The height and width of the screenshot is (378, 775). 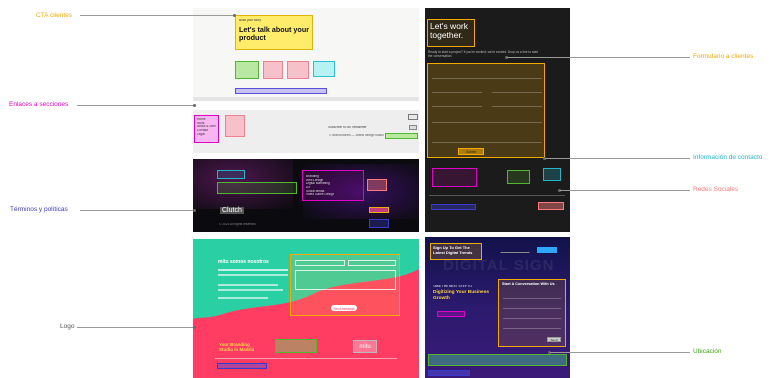 What do you see at coordinates (347, 127) in the screenshot?
I see `newsletter-text: Subscribe to our newsletter` at bounding box center [347, 127].